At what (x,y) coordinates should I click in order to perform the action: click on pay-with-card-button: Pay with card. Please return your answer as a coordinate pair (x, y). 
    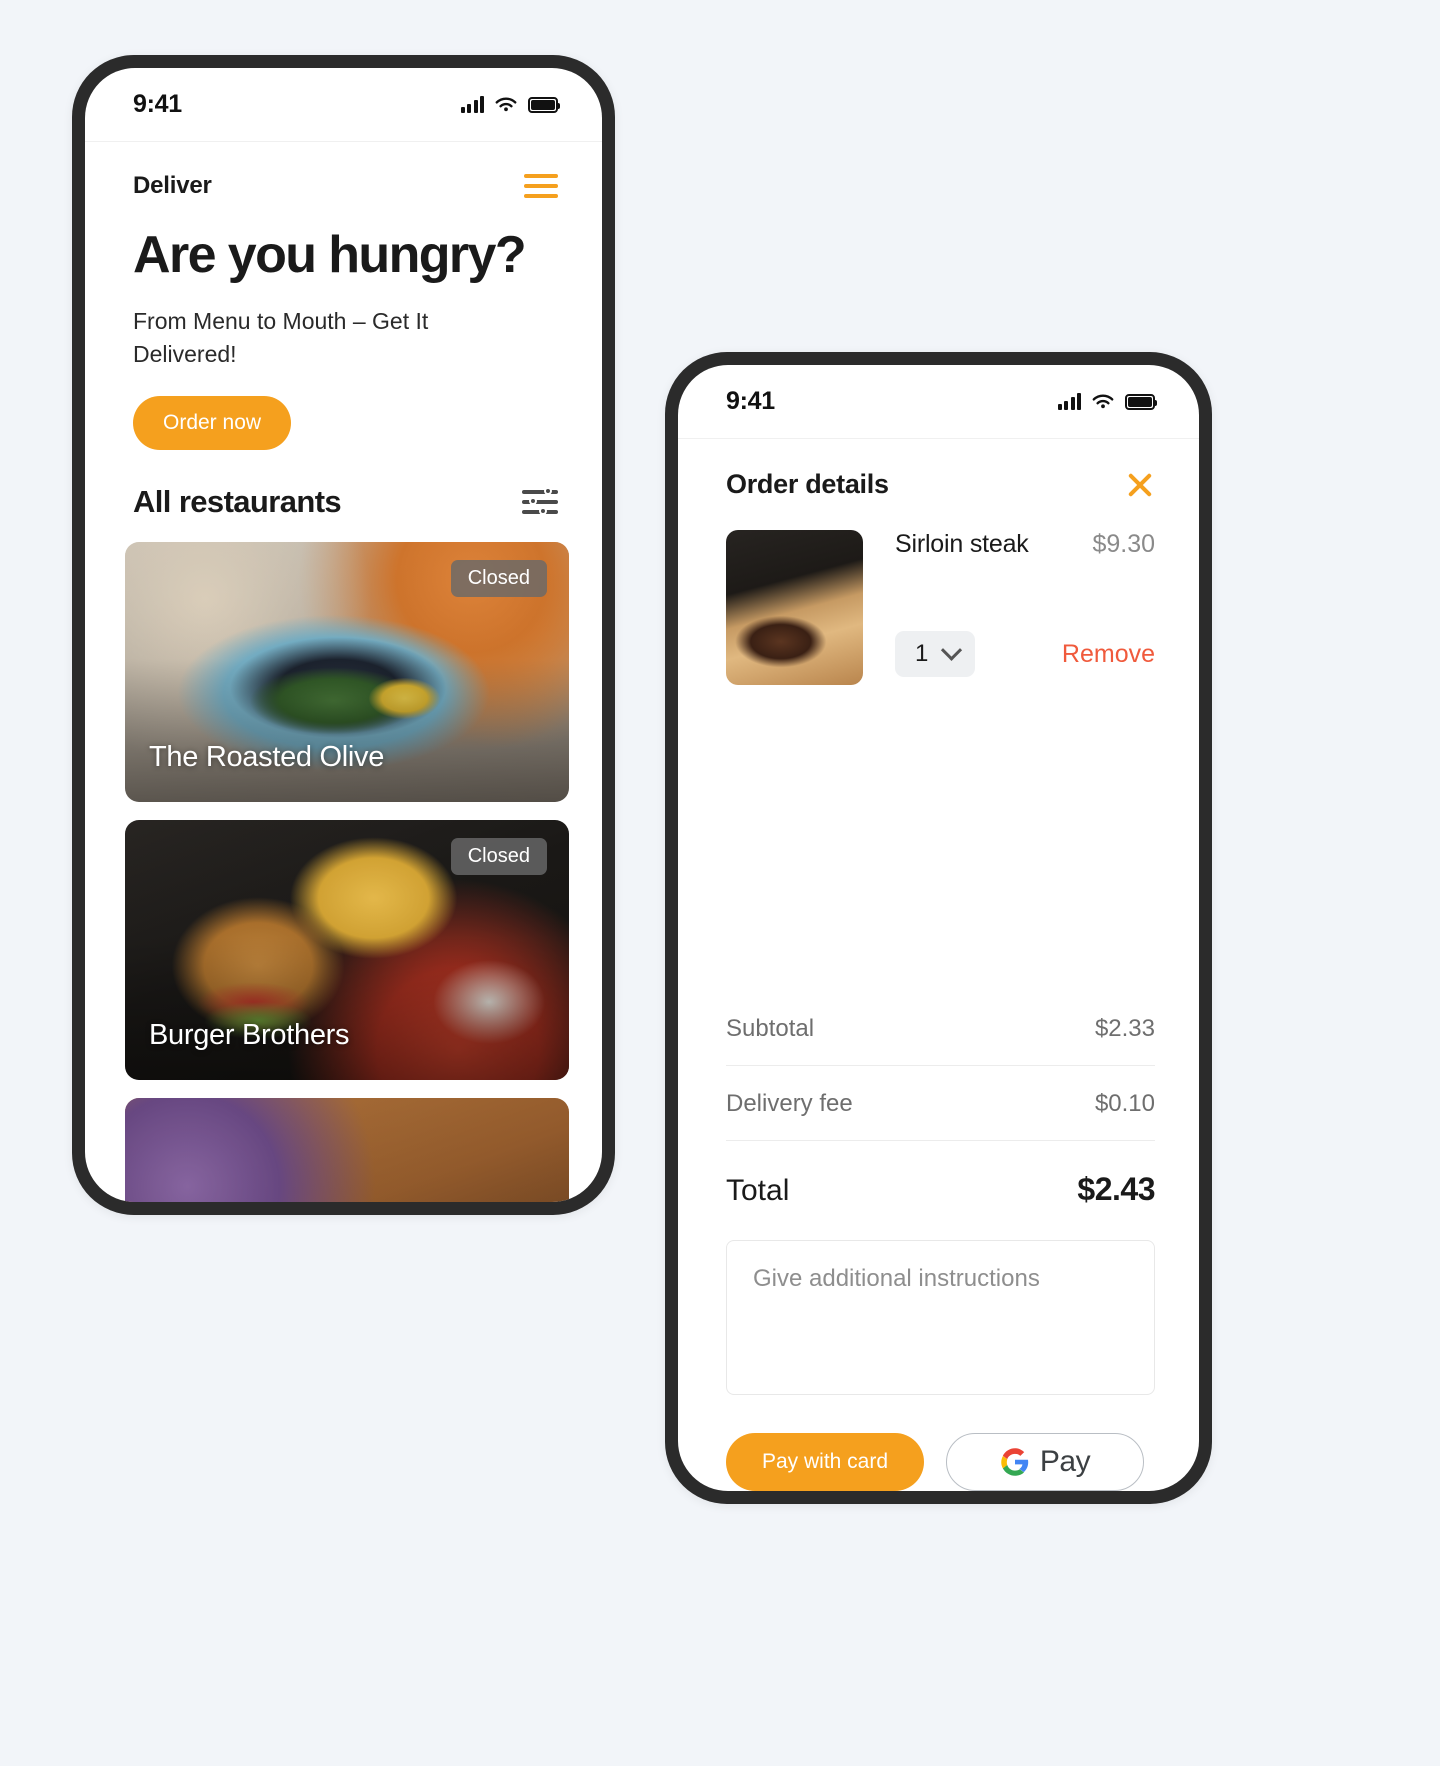
    Looking at the image, I should click on (825, 1462).